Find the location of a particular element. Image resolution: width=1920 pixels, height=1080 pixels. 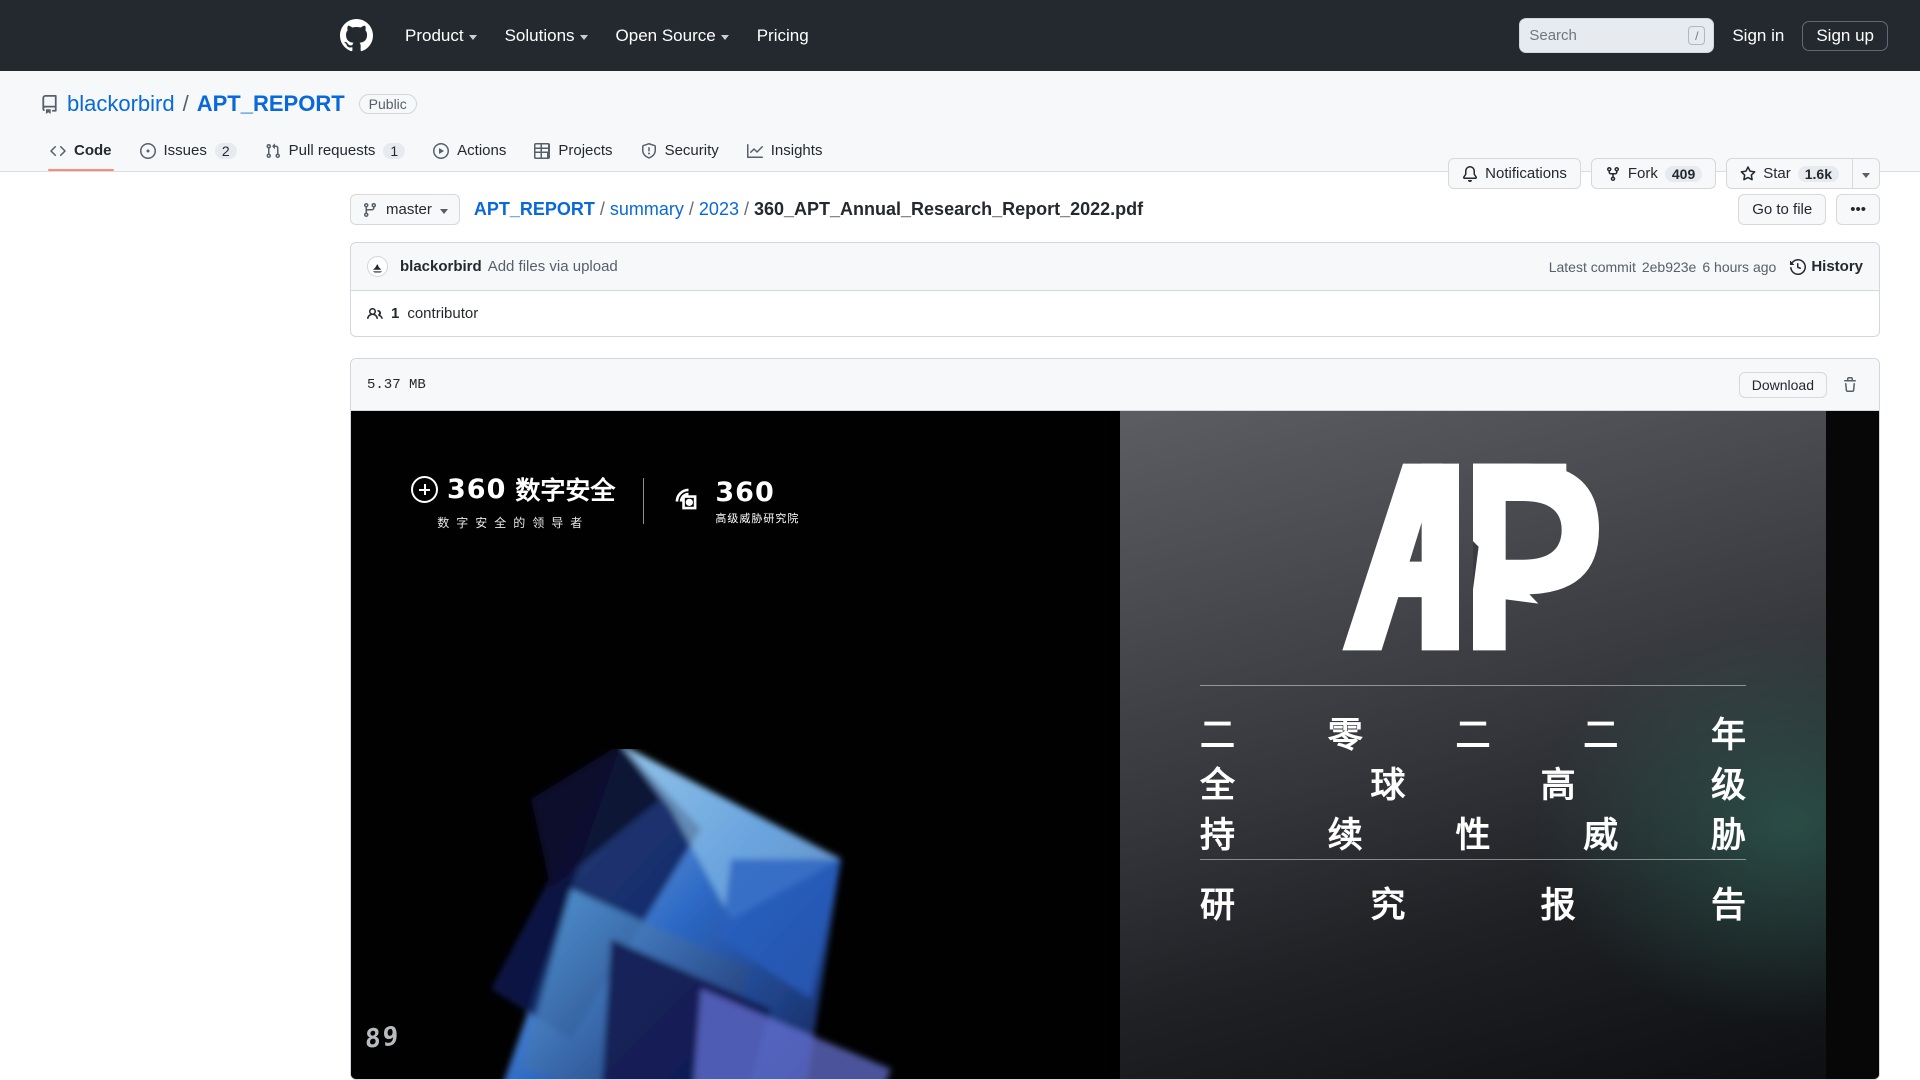

tab-security: Security is located at coordinates (680, 152).